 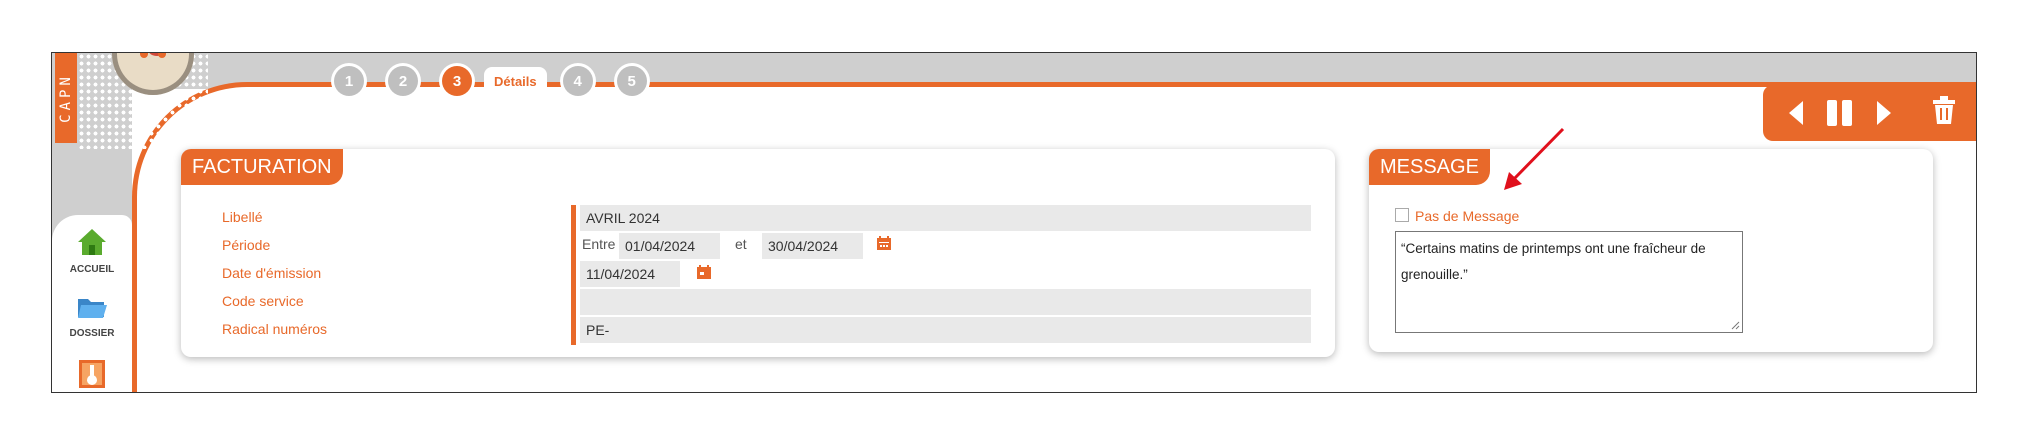 I want to click on periode-separator: et, so click(x=741, y=244).